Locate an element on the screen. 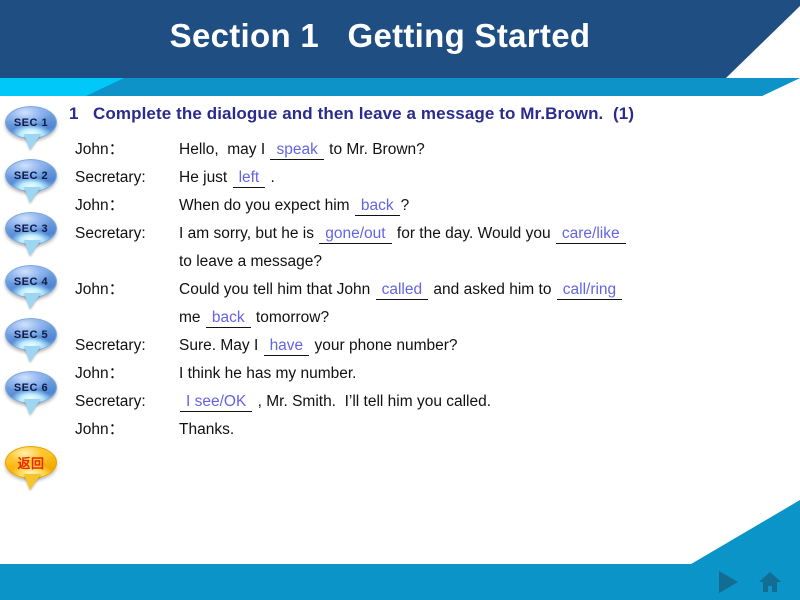  sidebar-item-sec-5: SEC 5 is located at coordinates (31, 342).